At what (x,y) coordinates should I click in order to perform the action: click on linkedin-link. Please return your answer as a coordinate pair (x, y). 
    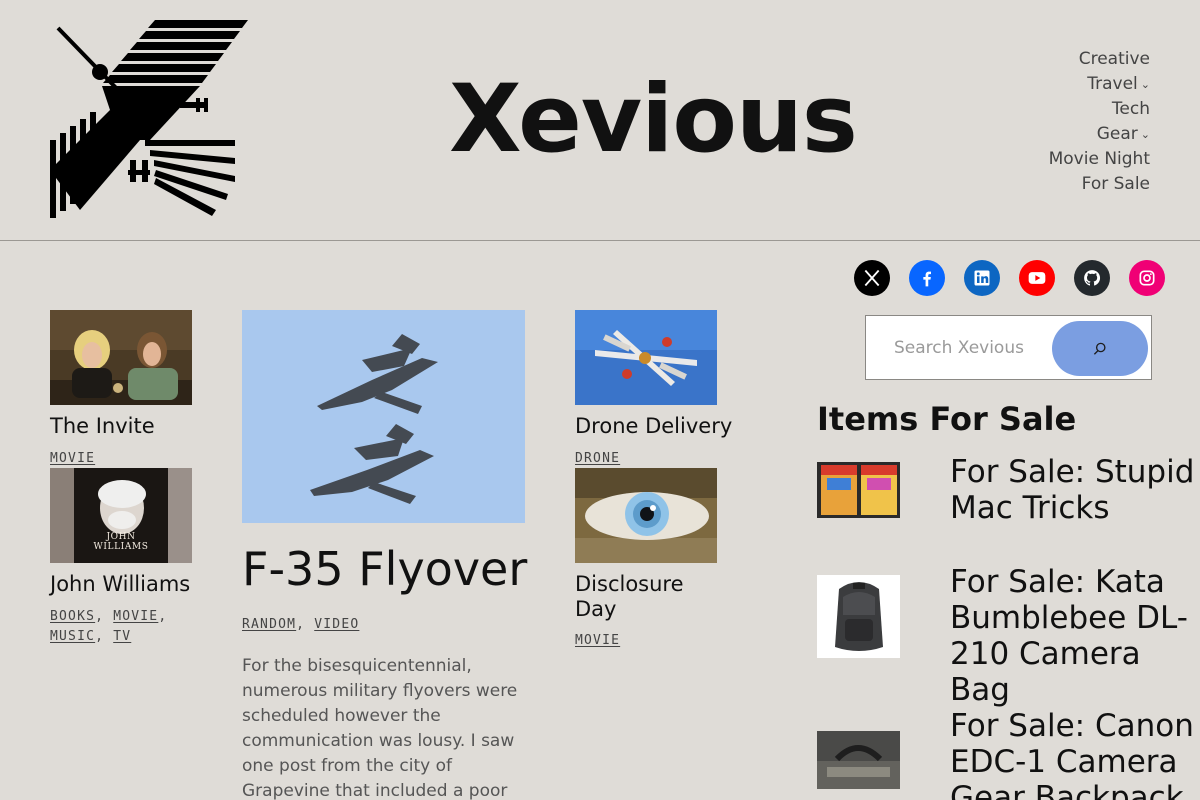
    Looking at the image, I should click on (982, 278).